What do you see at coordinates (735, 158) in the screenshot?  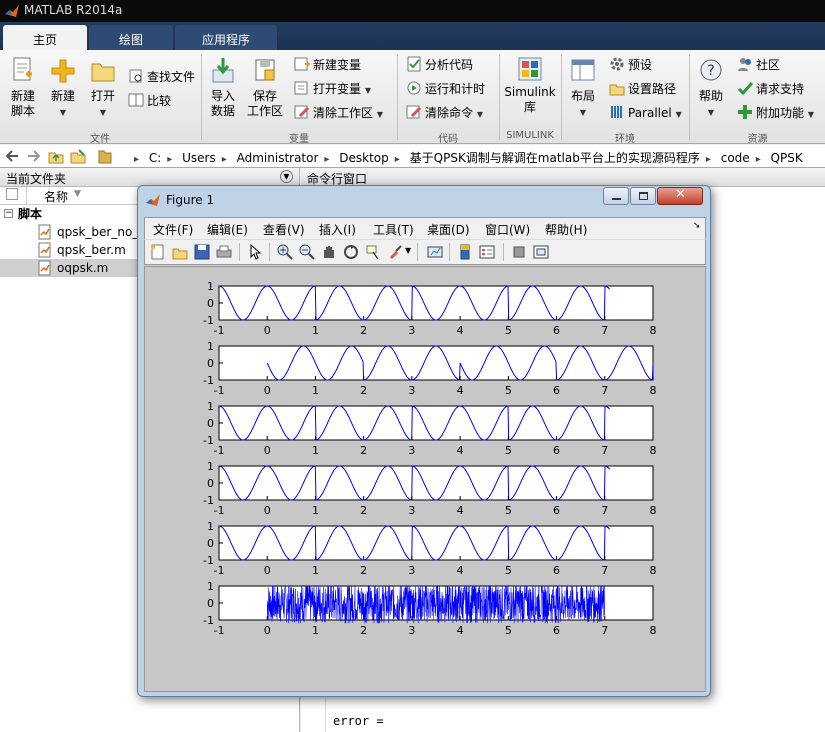 I see `breadcrumb-item: code` at bounding box center [735, 158].